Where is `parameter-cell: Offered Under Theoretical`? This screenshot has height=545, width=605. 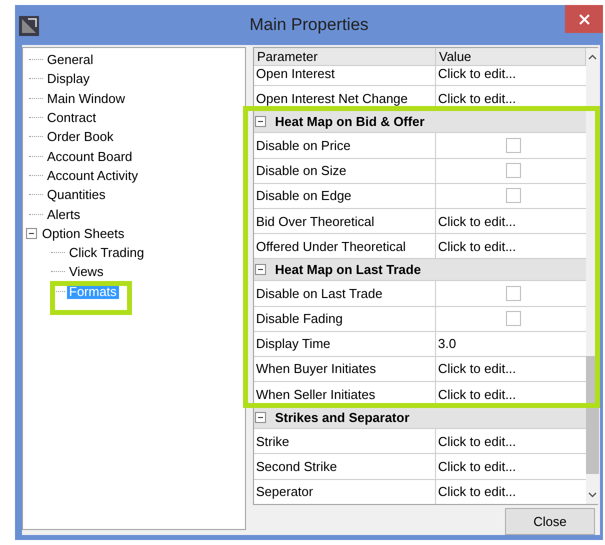 parameter-cell: Offered Under Theoretical is located at coordinates (345, 246).